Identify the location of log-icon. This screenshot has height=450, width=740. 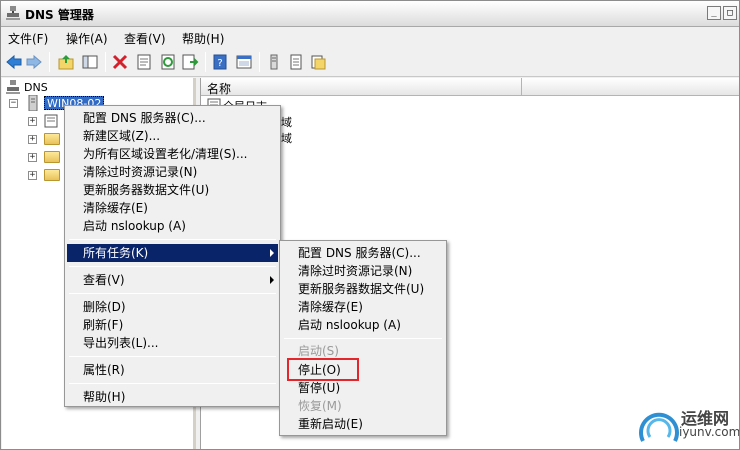
(51, 121).